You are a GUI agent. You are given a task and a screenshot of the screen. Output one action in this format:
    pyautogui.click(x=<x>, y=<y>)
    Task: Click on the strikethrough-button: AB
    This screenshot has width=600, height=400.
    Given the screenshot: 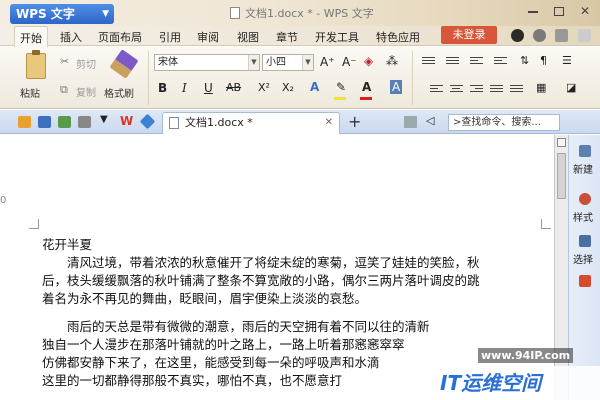 What is the action you would take?
    pyautogui.click(x=233, y=87)
    